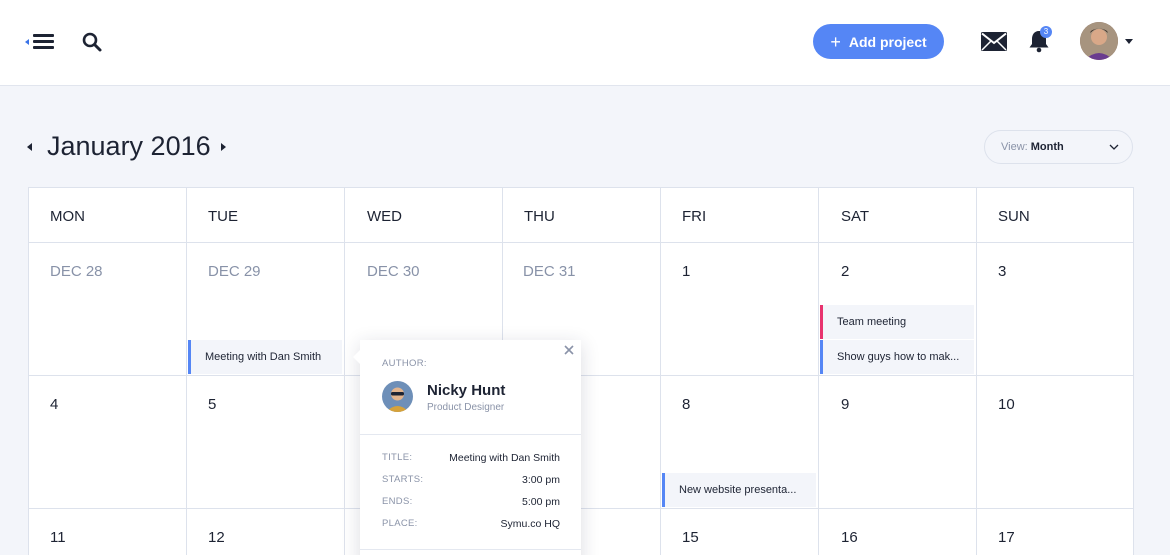 This screenshot has width=1170, height=555. I want to click on day-cell-label: 9, so click(845, 404).